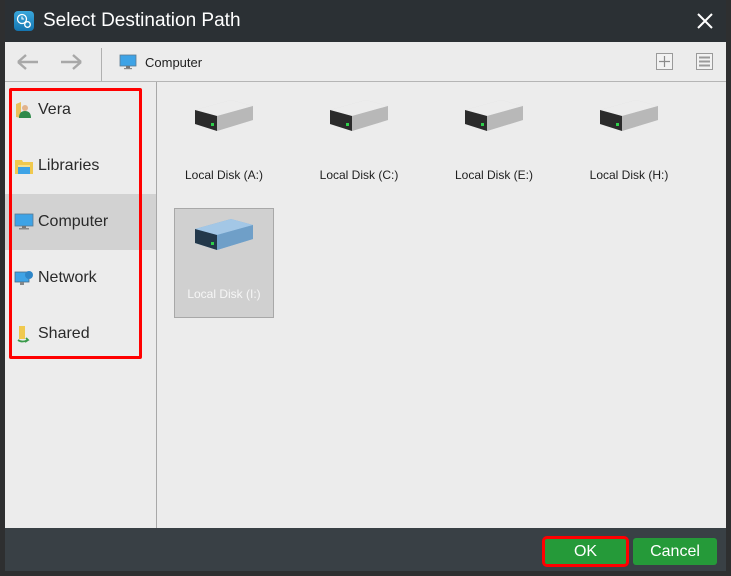 This screenshot has height=576, width=731. I want to click on ok-button: OK, so click(585, 551).